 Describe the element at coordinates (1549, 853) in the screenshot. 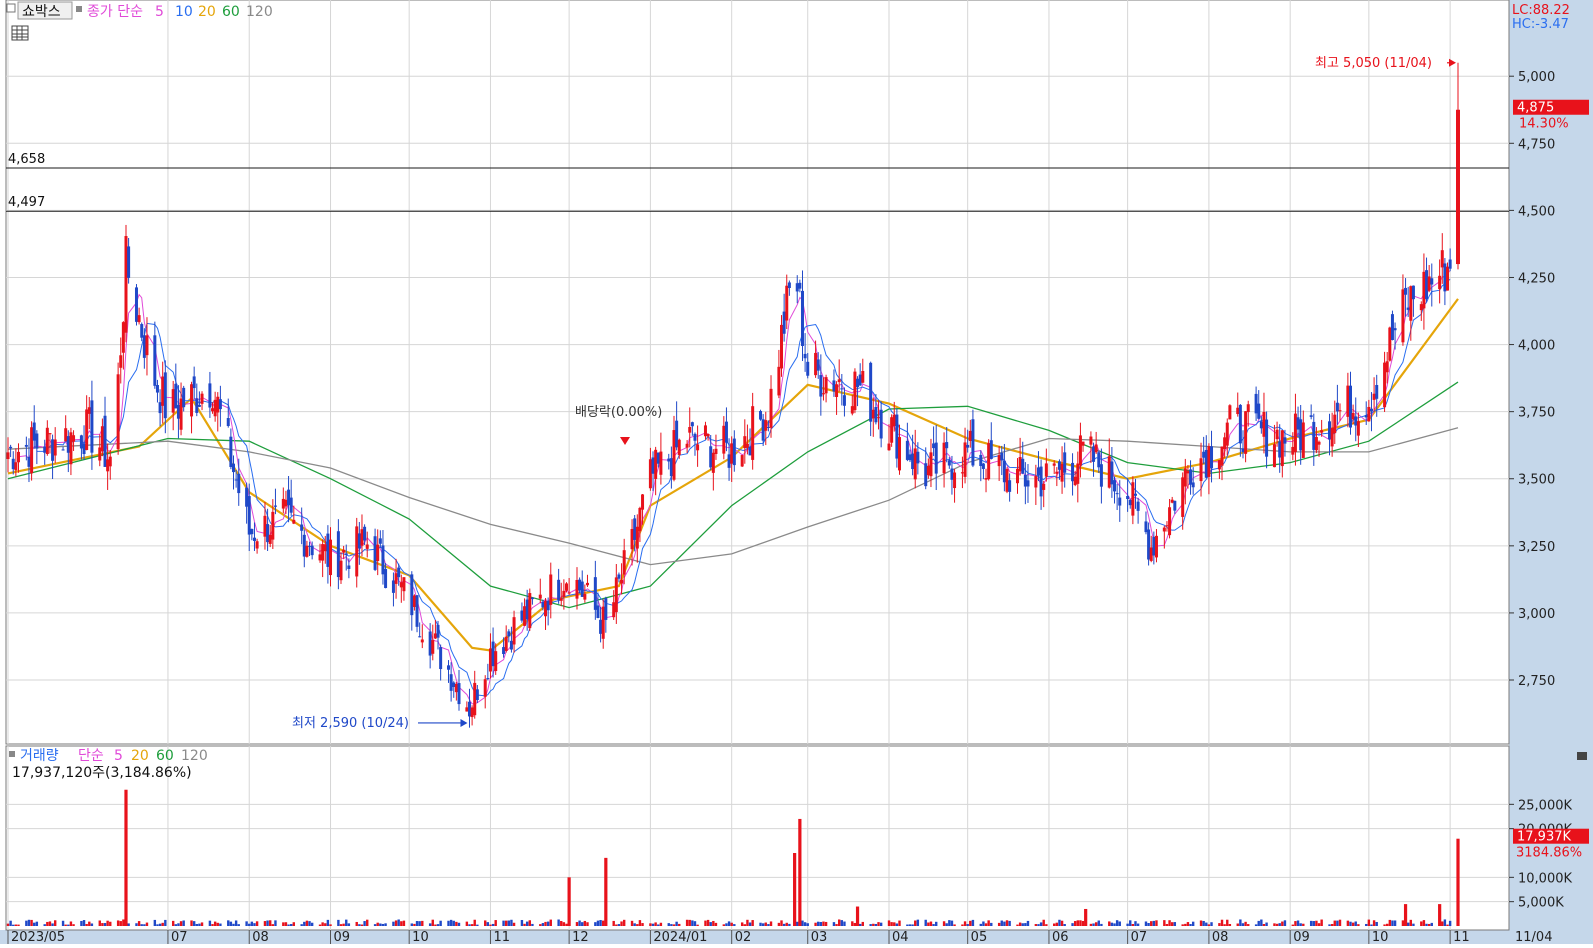

I see `current-volume-pct: 3184.86%` at that location.